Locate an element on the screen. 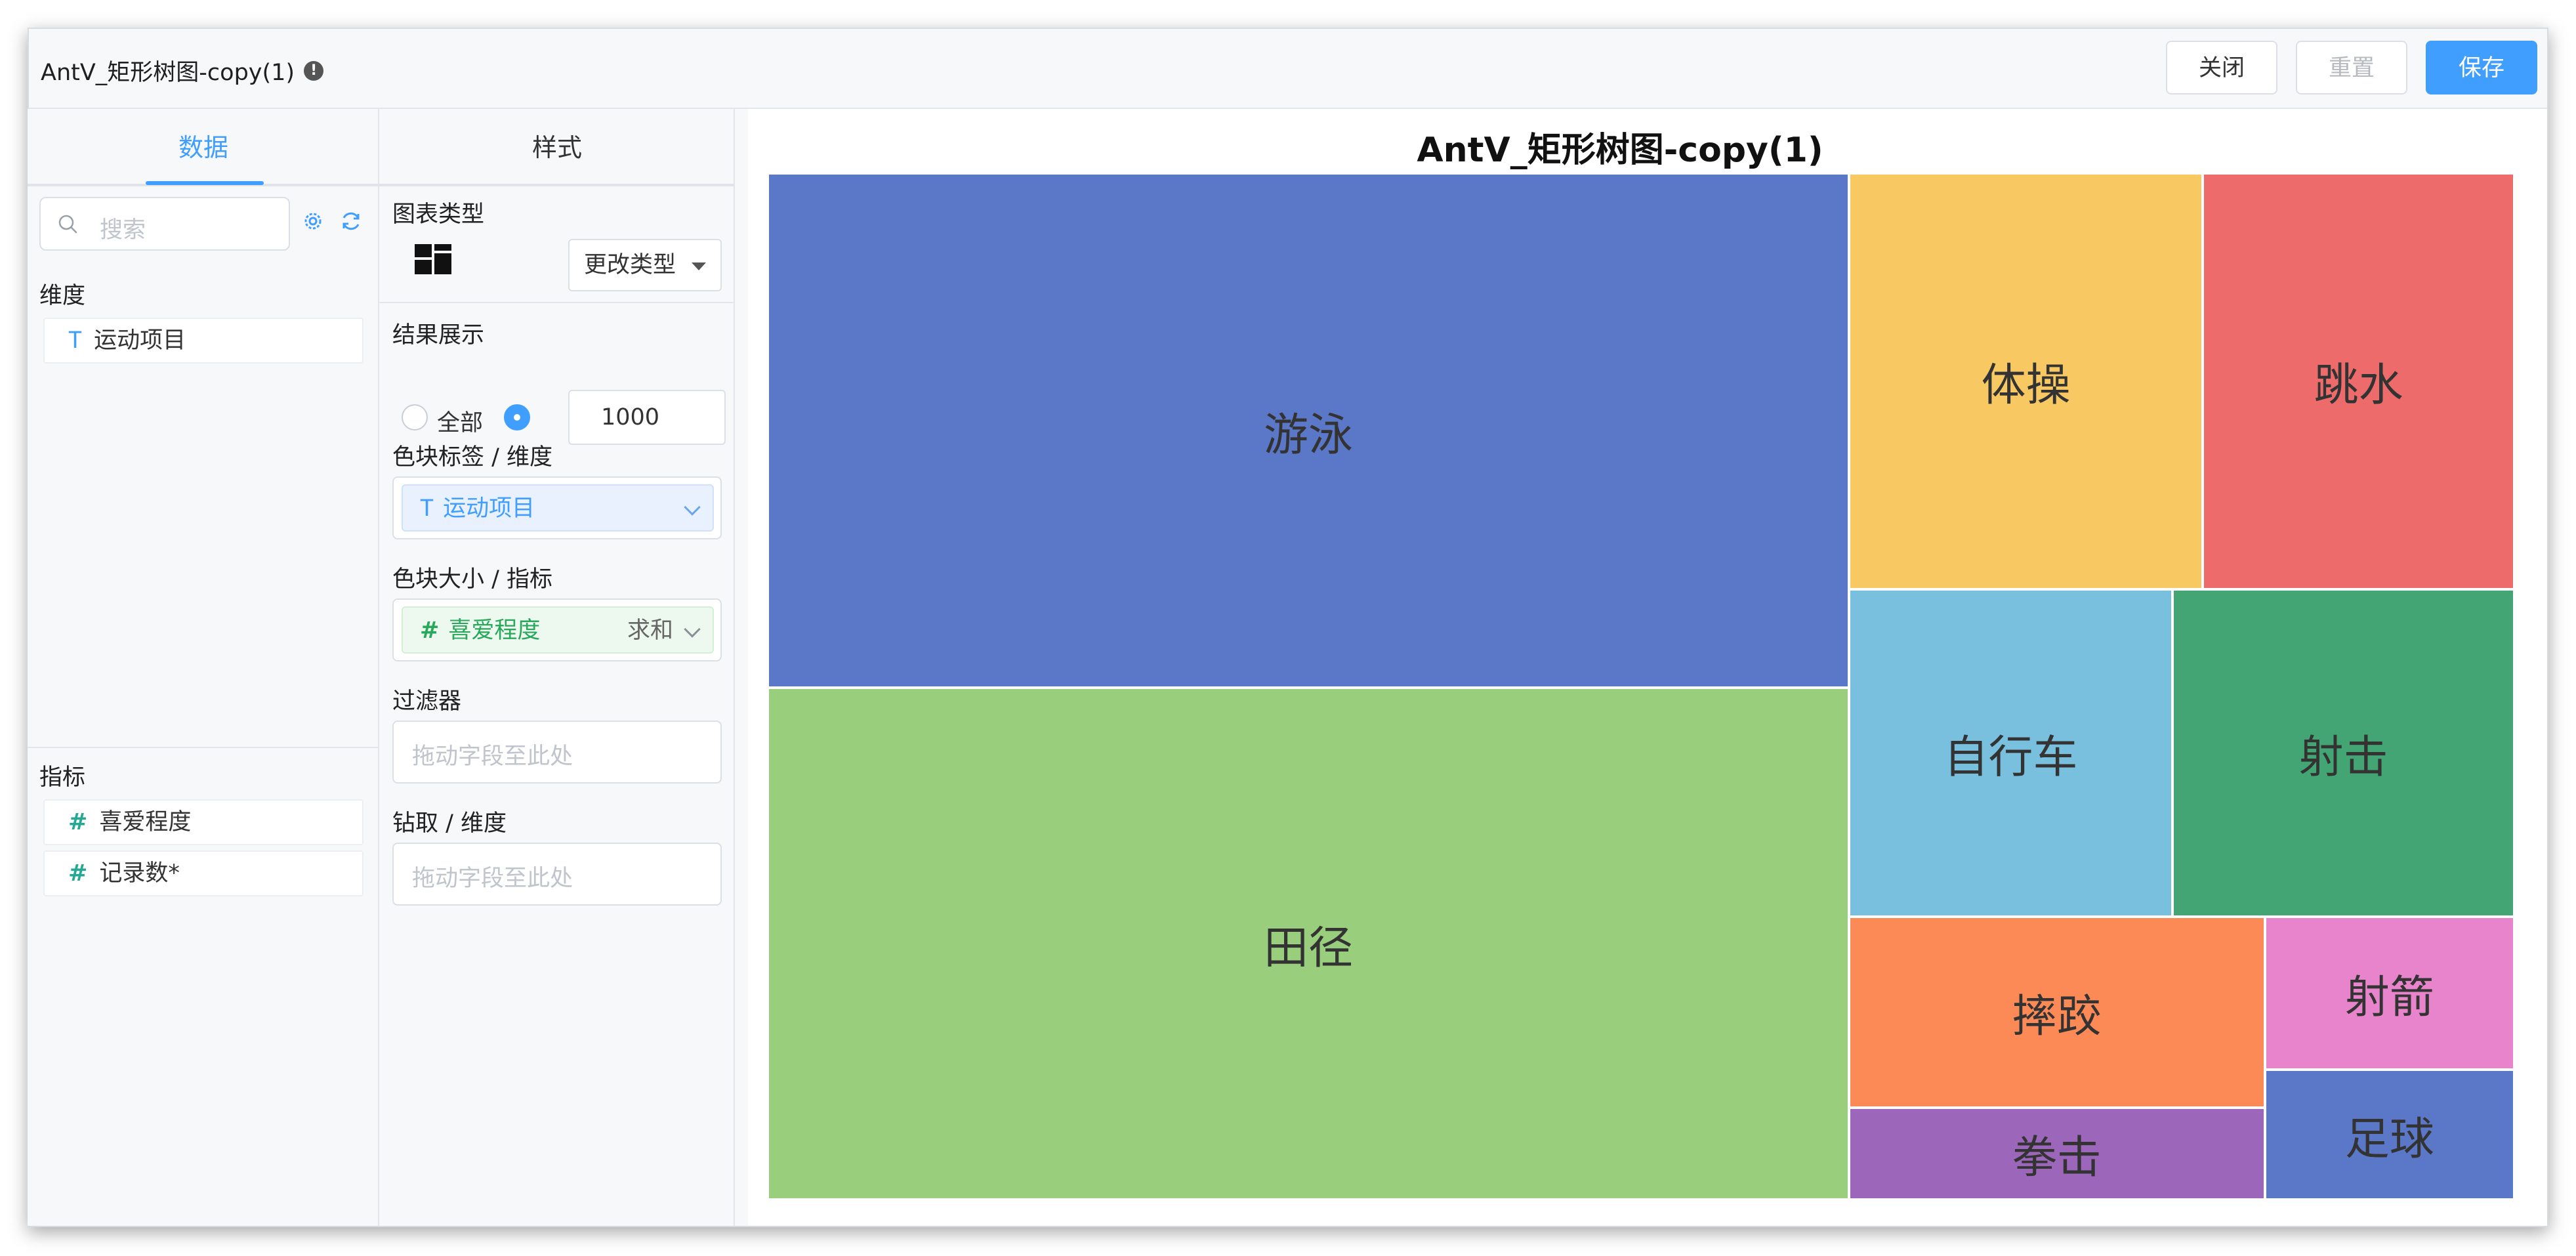 This screenshot has width=2576, height=1256. treemap-cell-label: 田径 is located at coordinates (1308, 948).